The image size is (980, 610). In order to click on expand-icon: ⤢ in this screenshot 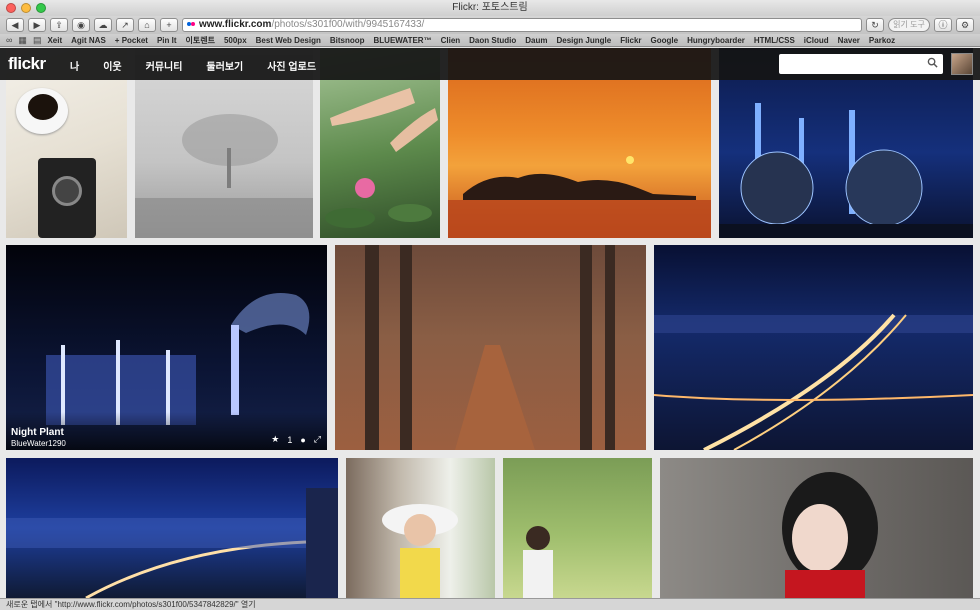, I will do `click(317, 439)`.